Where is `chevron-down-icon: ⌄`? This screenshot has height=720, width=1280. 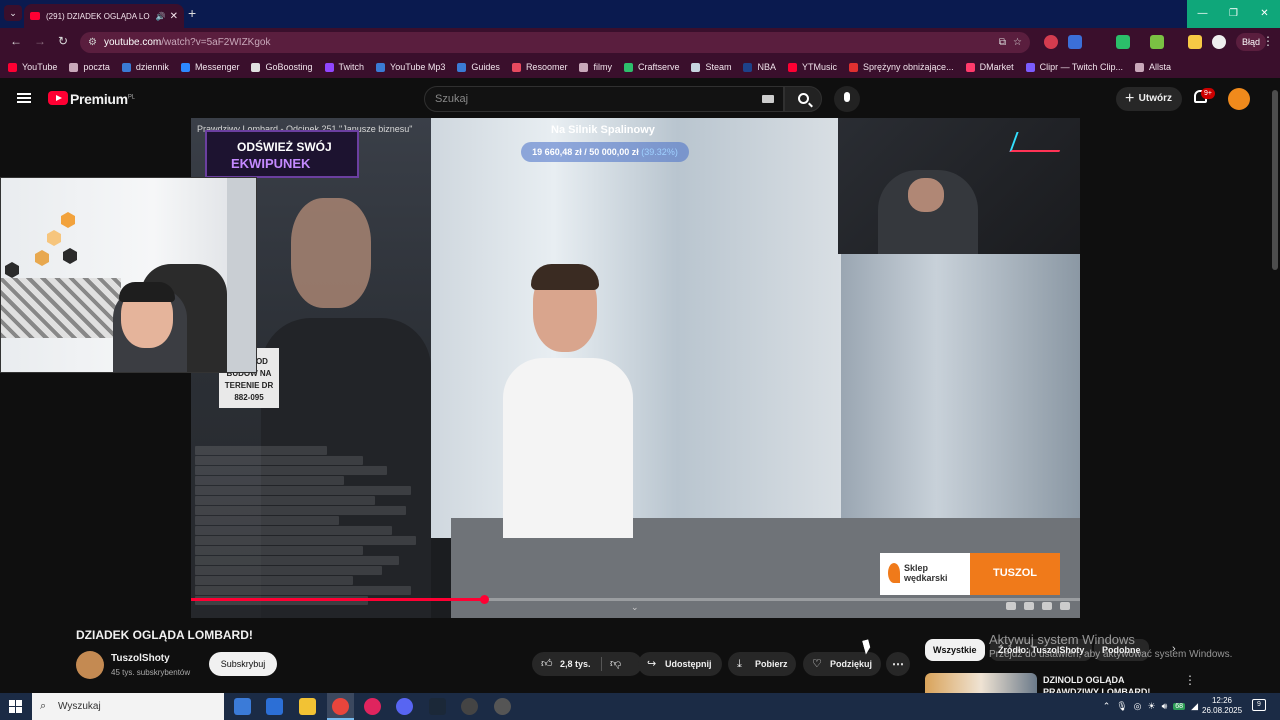
chevron-down-icon: ⌄ is located at coordinates (635, 607).